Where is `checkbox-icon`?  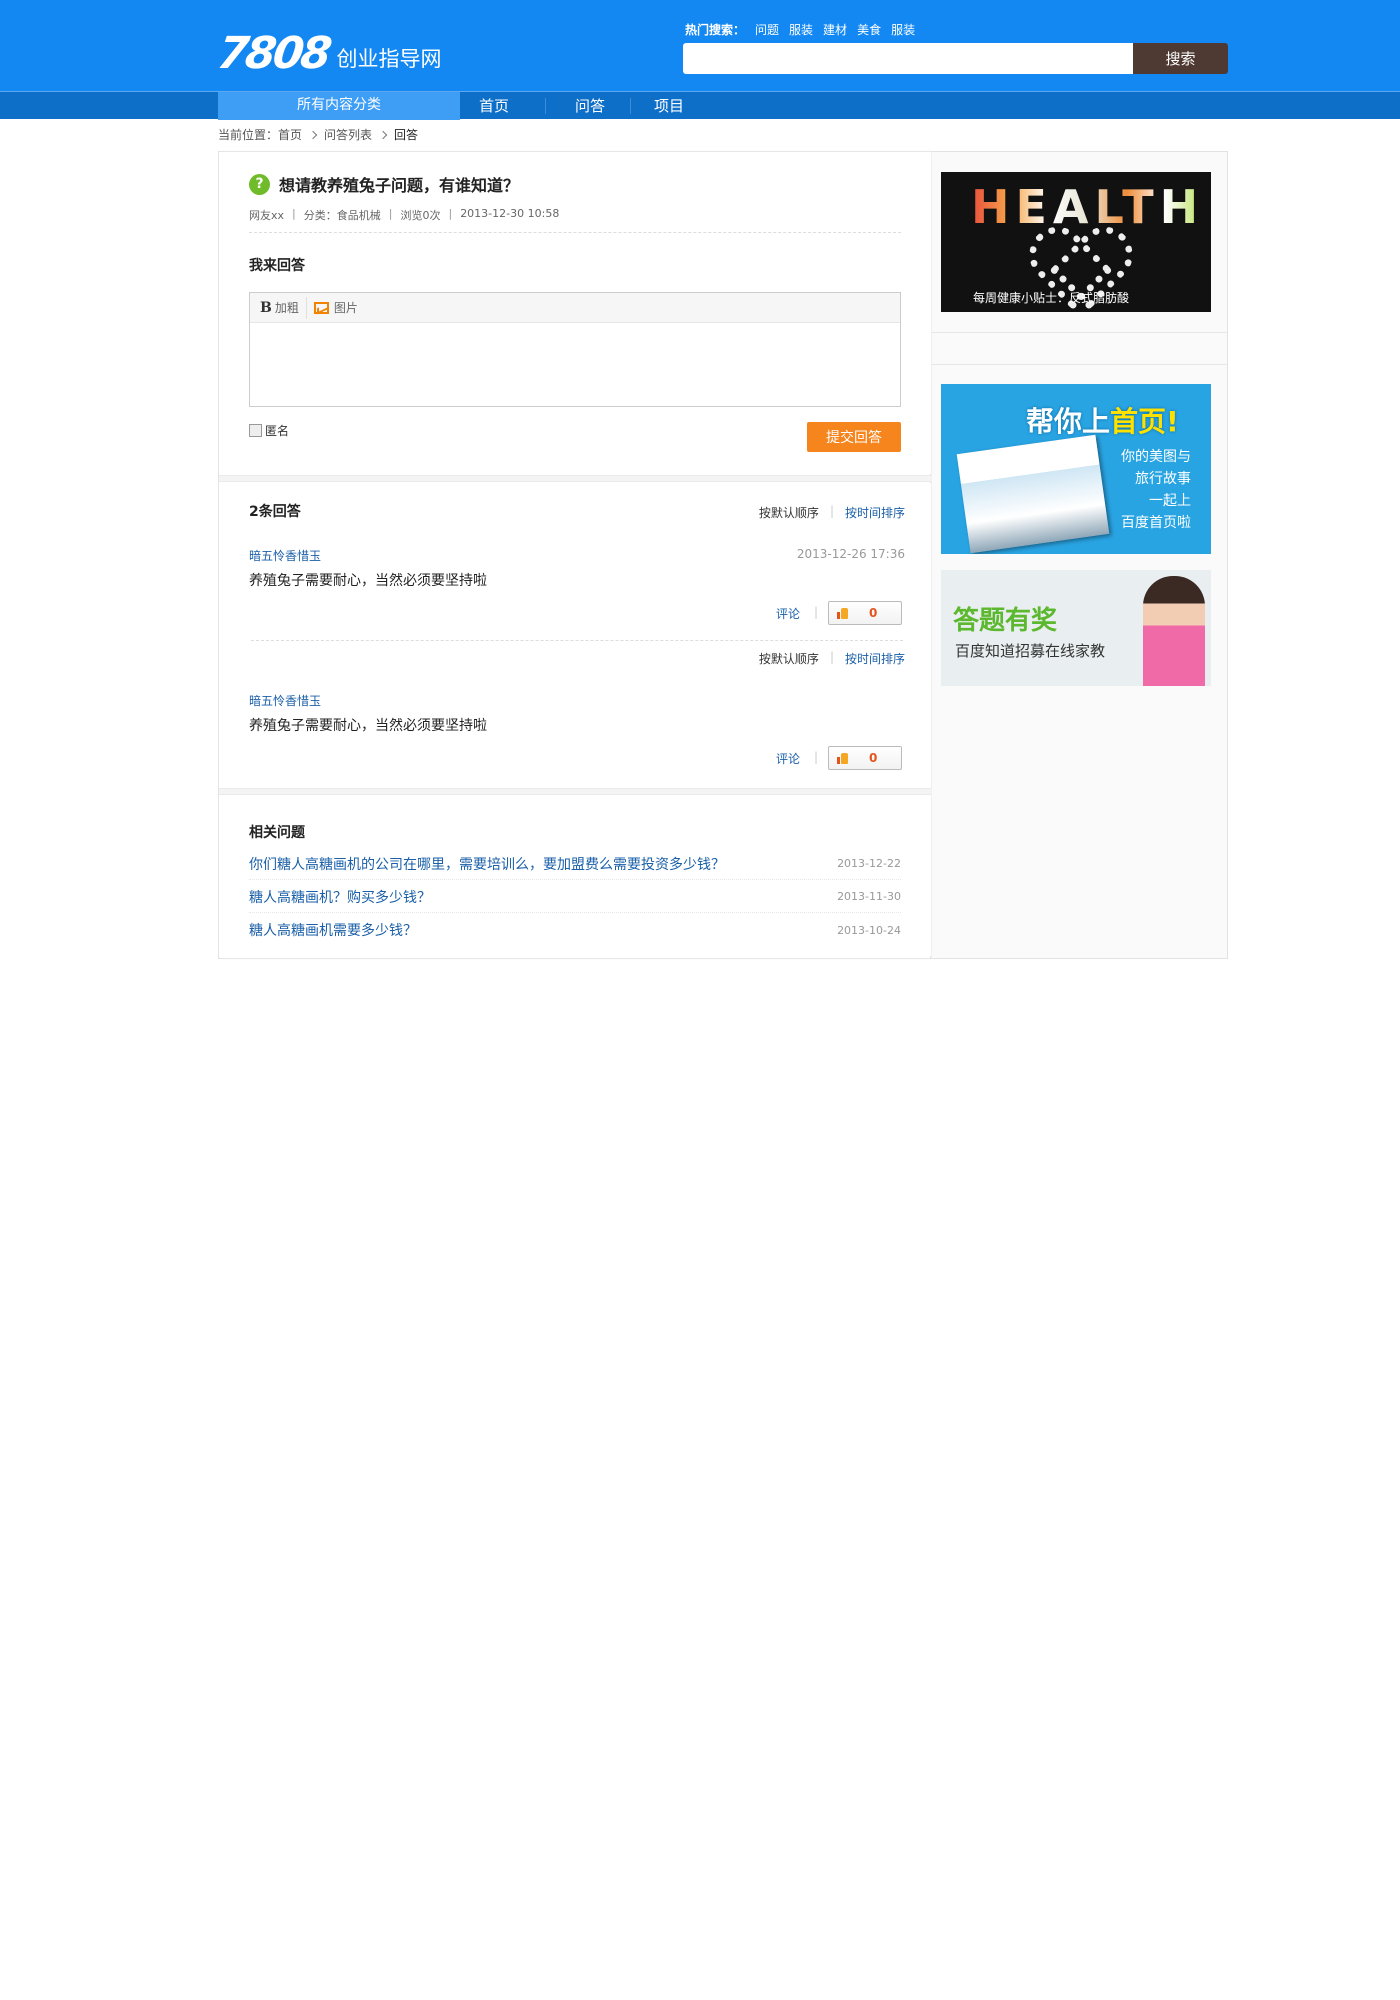 checkbox-icon is located at coordinates (255, 430).